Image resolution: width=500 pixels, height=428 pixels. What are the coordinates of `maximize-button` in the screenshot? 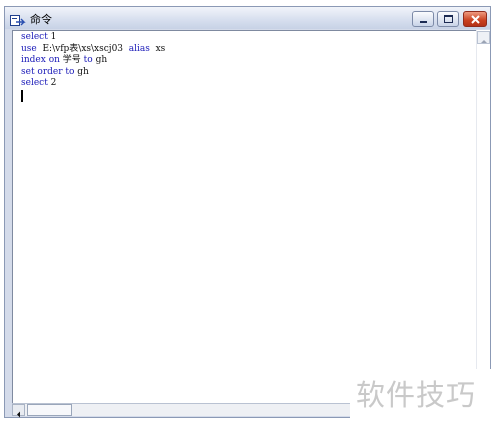 It's located at (448, 19).